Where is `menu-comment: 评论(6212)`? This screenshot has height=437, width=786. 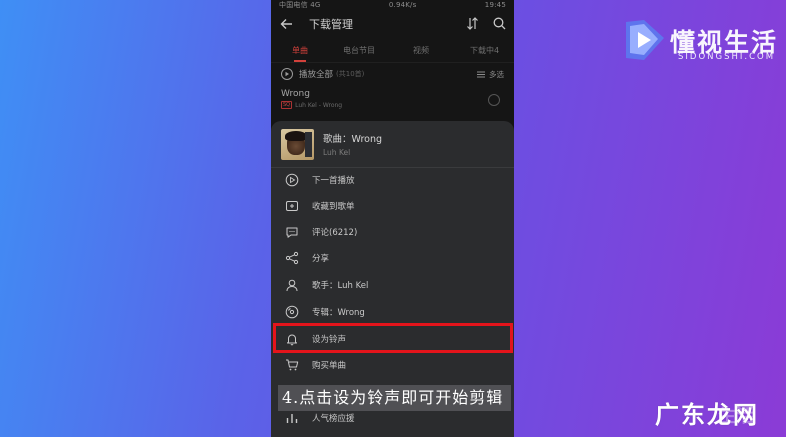 menu-comment: 评论(6212) is located at coordinates (392, 232).